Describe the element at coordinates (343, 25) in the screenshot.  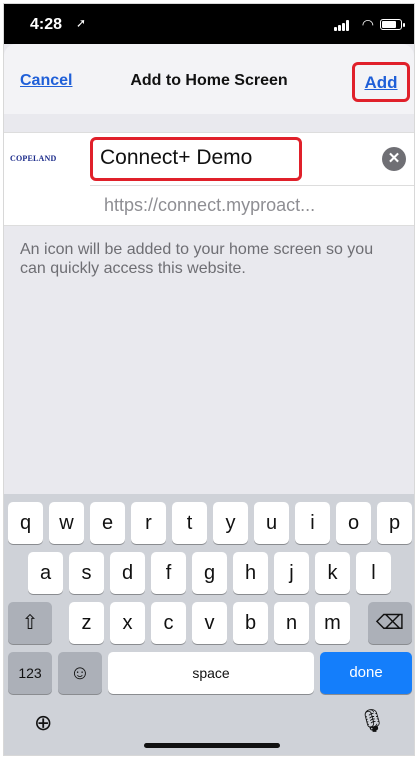
I see `signal-icon` at that location.